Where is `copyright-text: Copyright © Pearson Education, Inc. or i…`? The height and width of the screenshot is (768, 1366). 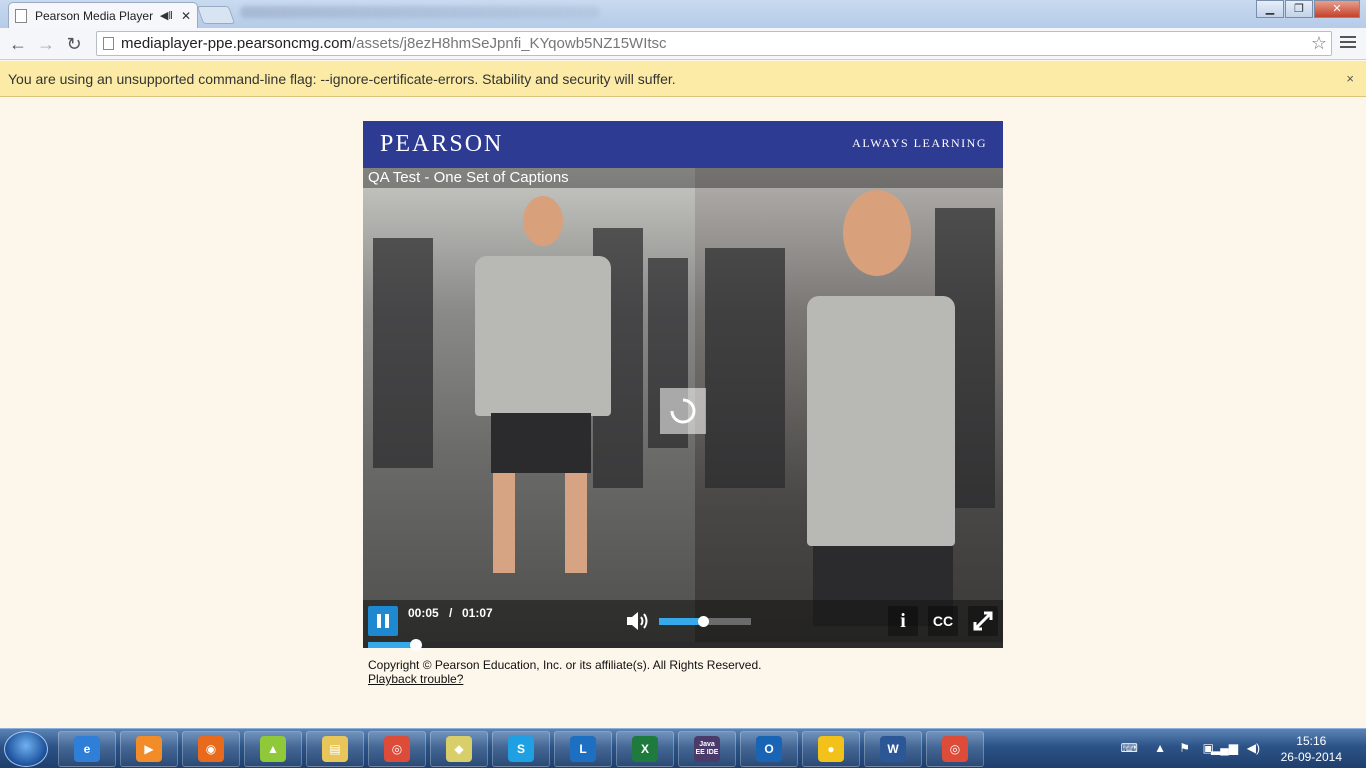 copyright-text: Copyright © Pearson Education, Inc. or i… is located at coordinates (565, 665).